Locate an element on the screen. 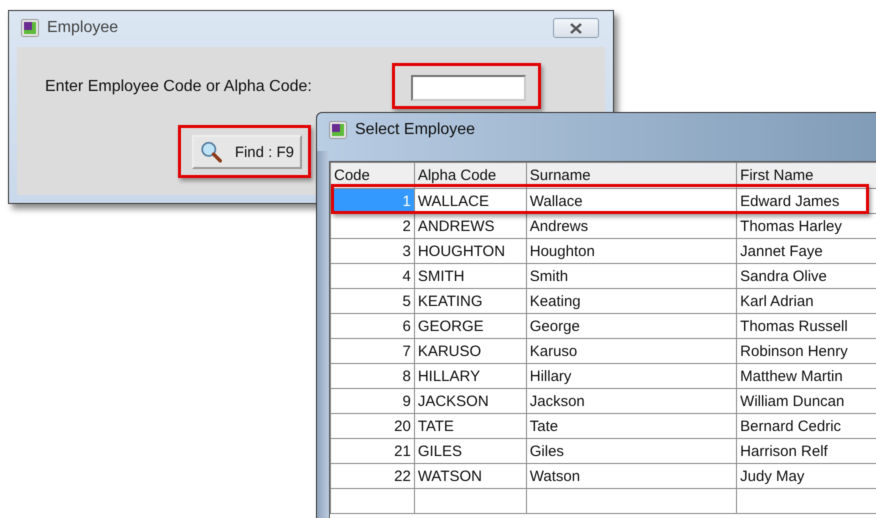 The width and height of the screenshot is (876, 518). table-cell: Jackson is located at coordinates (631, 401).